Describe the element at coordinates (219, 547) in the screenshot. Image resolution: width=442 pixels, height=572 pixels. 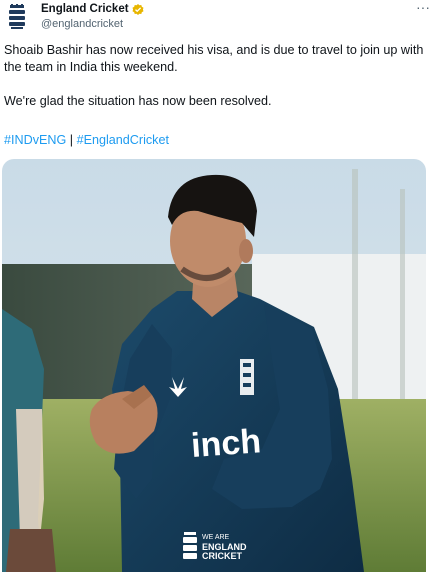
I see `we-are-england-cricket-watermark: WE ARE ENGLAND CRICKET` at that location.